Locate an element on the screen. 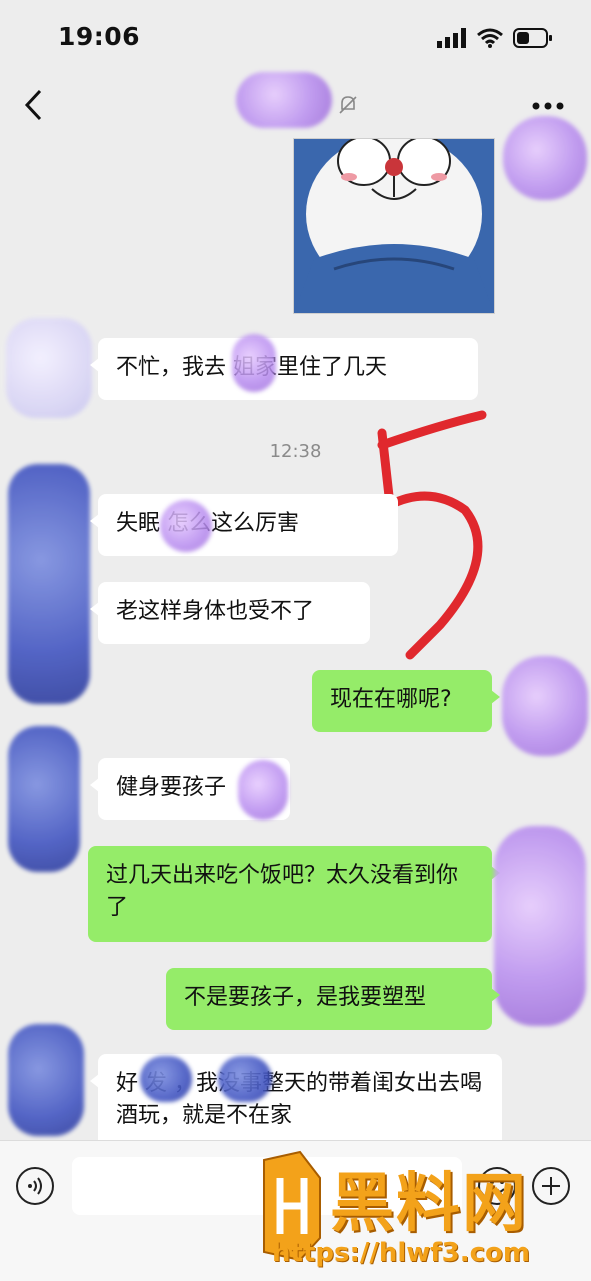 Image resolution: width=591 pixels, height=1281 pixels. status-bar: 19:06 is located at coordinates (295, 39).